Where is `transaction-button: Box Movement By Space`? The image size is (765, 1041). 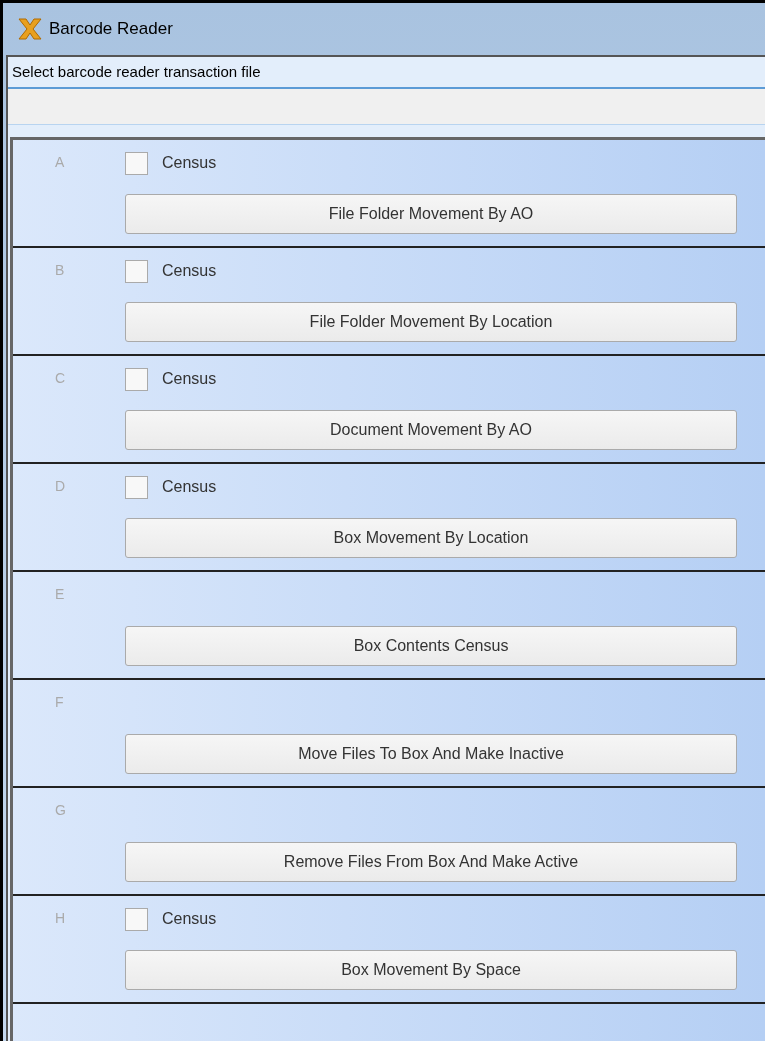
transaction-button: Box Movement By Space is located at coordinates (431, 970).